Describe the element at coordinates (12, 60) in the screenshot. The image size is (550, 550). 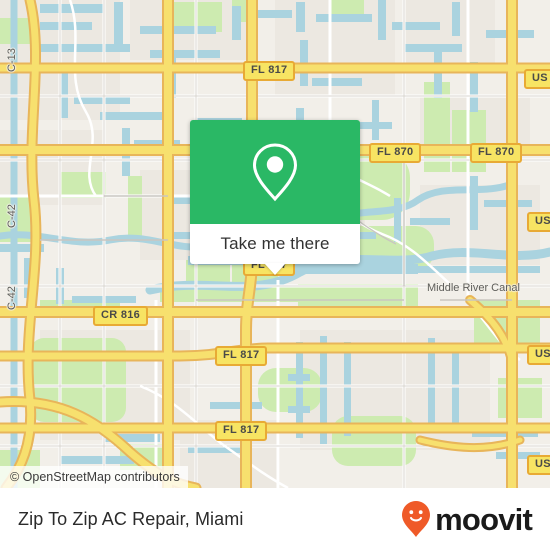
I see `map-label: C-13` at that location.